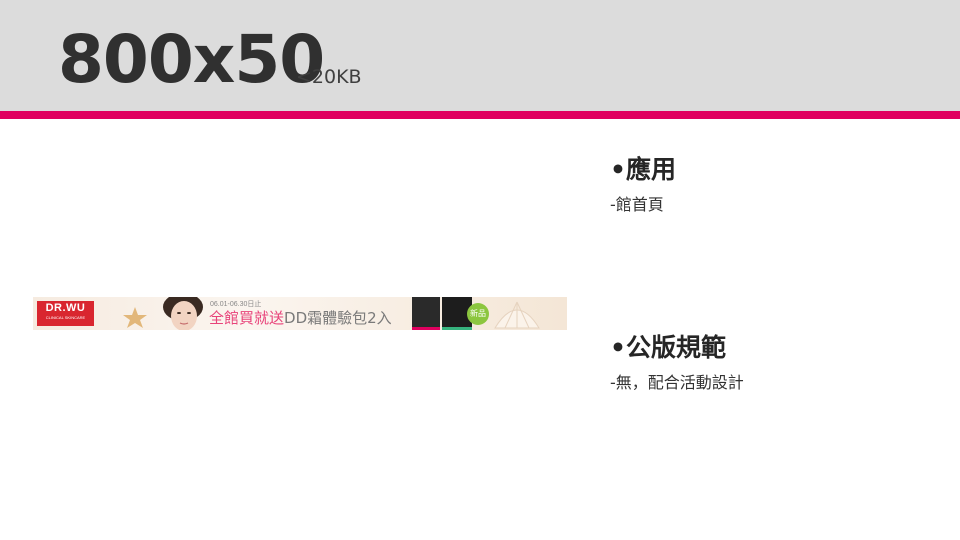  I want to click on product-box-icon, so click(426, 313).